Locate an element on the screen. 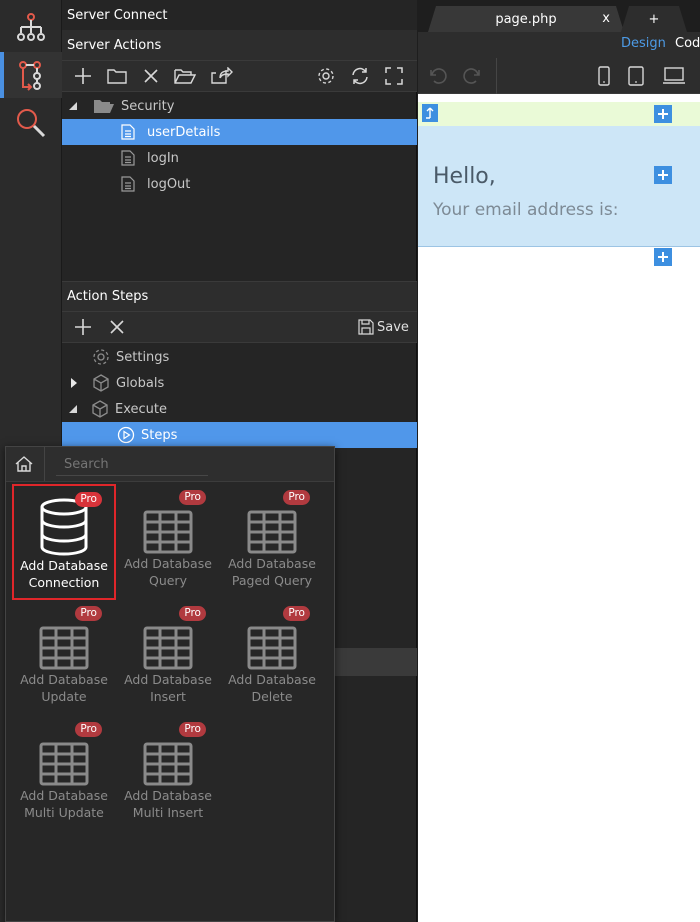  fullscreen-button is located at coordinates (394, 76).